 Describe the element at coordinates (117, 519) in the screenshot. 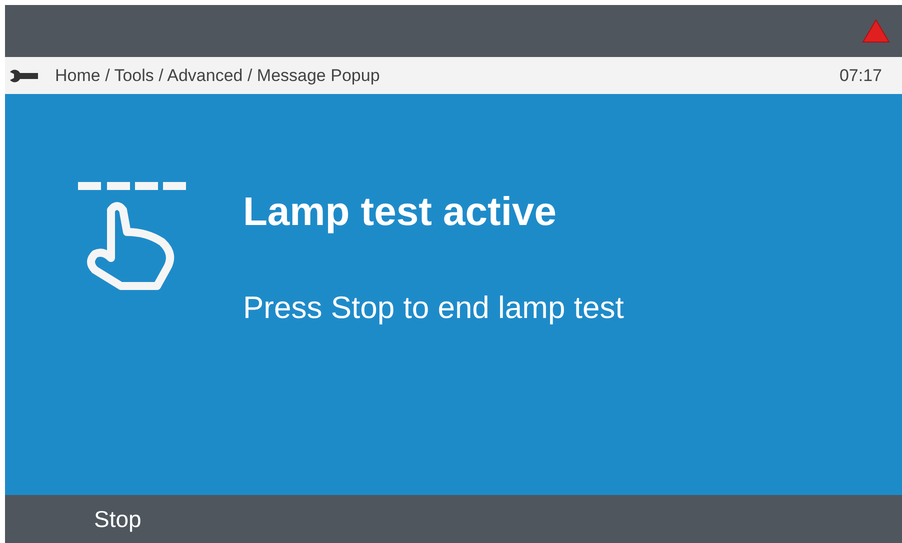

I see `stop-button: Stop` at that location.